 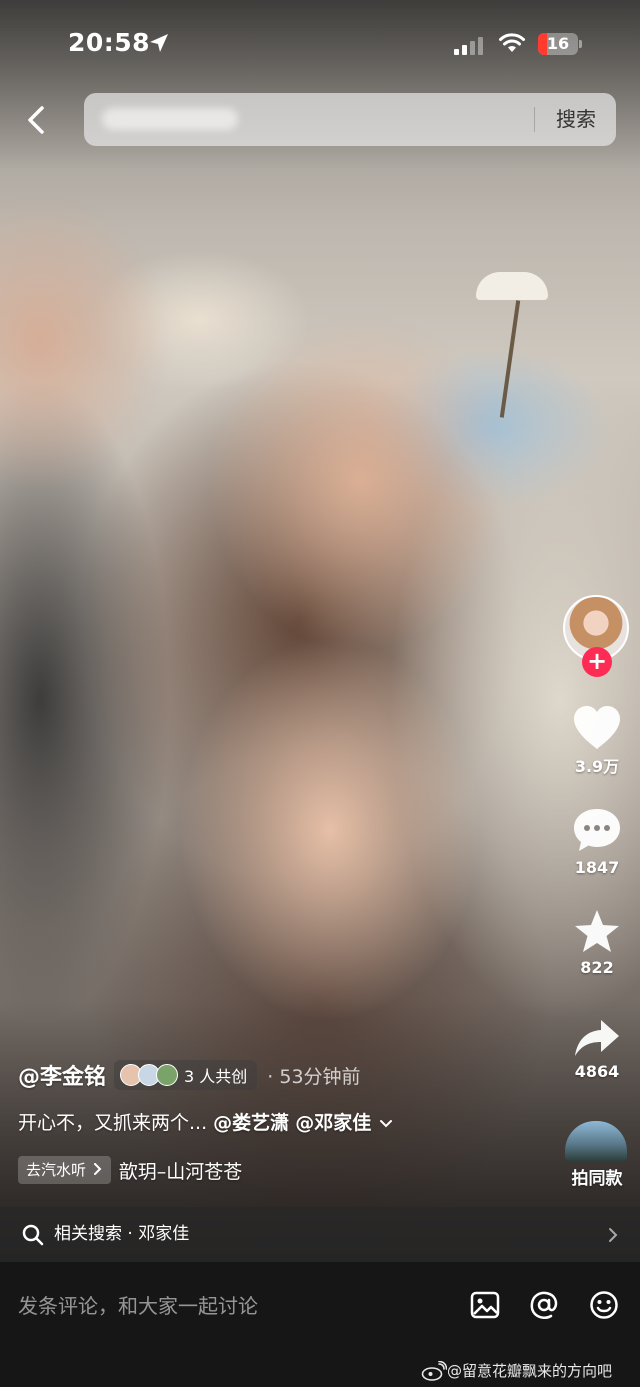 I want to click on author-avatar-group: +, so click(x=597, y=637).